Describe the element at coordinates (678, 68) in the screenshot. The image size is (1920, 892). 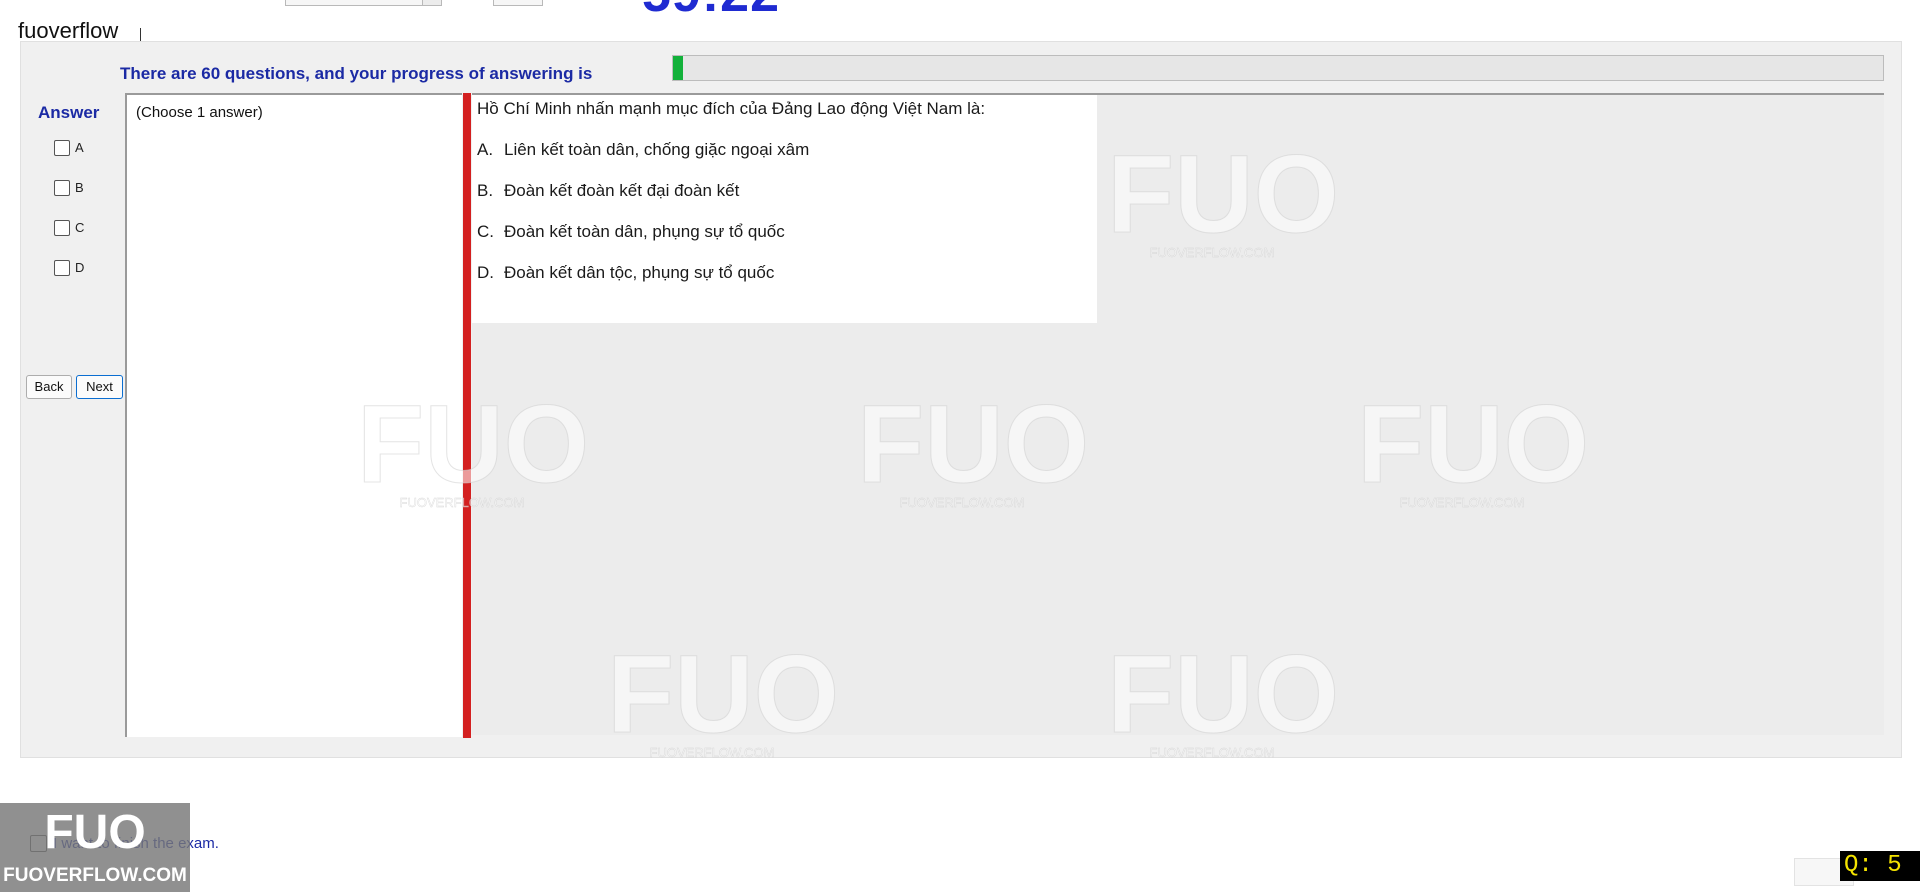
I see `progress-bar-fill` at that location.